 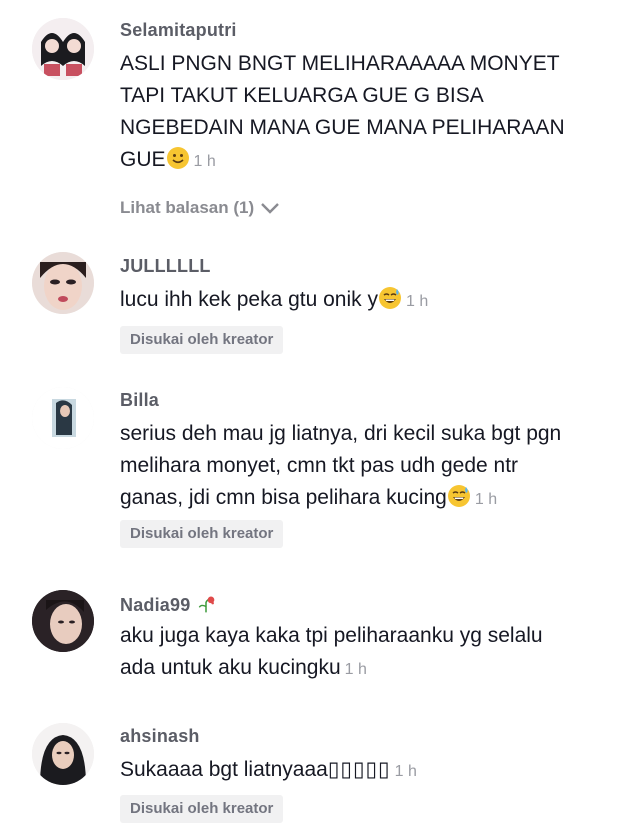 What do you see at coordinates (249, 299) in the screenshot?
I see `comment-line-text: lucu ihh kek peka gtu onik y` at bounding box center [249, 299].